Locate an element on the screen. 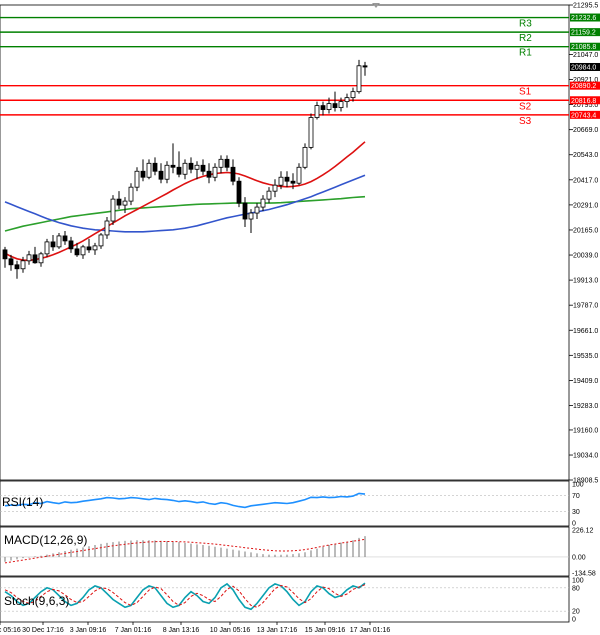 This screenshot has width=600, height=635. x-tick-label: 15 Jan 09:16 is located at coordinates (325, 630).